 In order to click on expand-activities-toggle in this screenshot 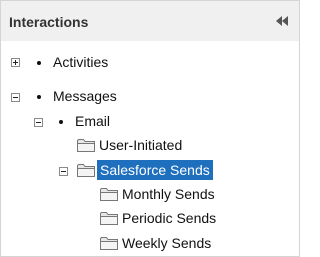, I will do `click(15, 62)`.